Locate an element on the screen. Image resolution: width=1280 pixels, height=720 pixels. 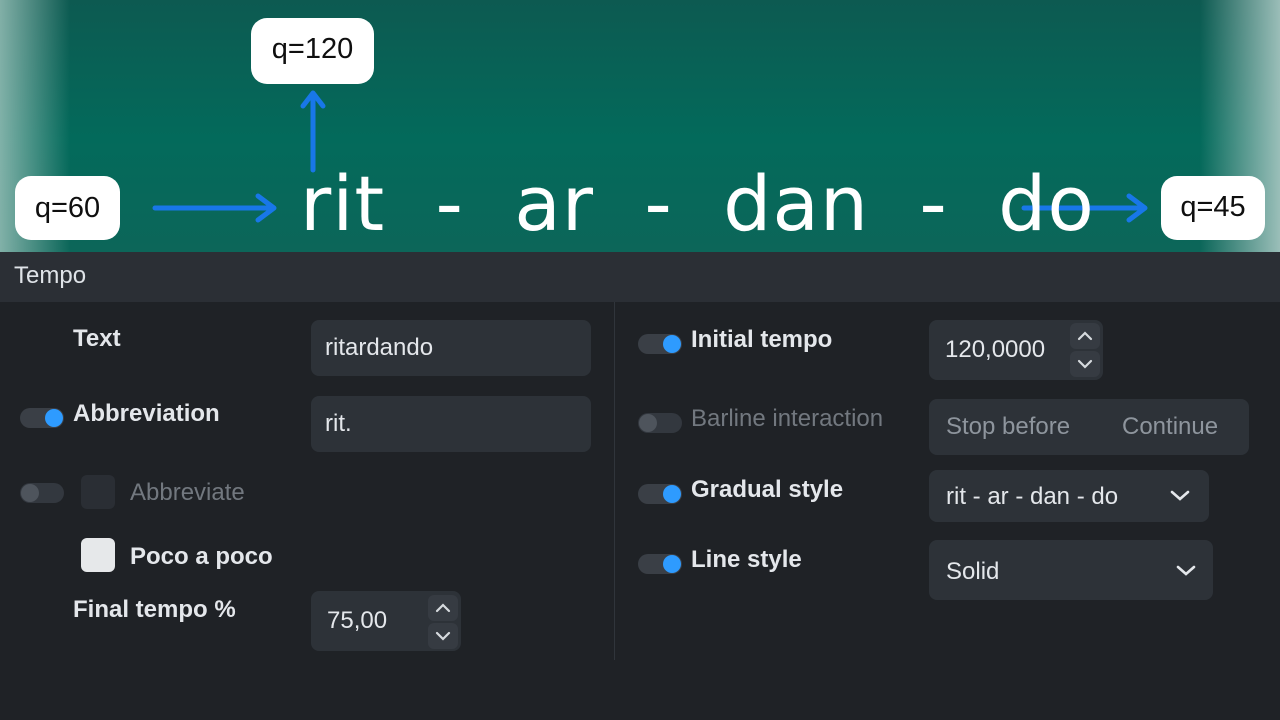
barline-segmented-control: Stop before Continue is located at coordinates (1089, 427).